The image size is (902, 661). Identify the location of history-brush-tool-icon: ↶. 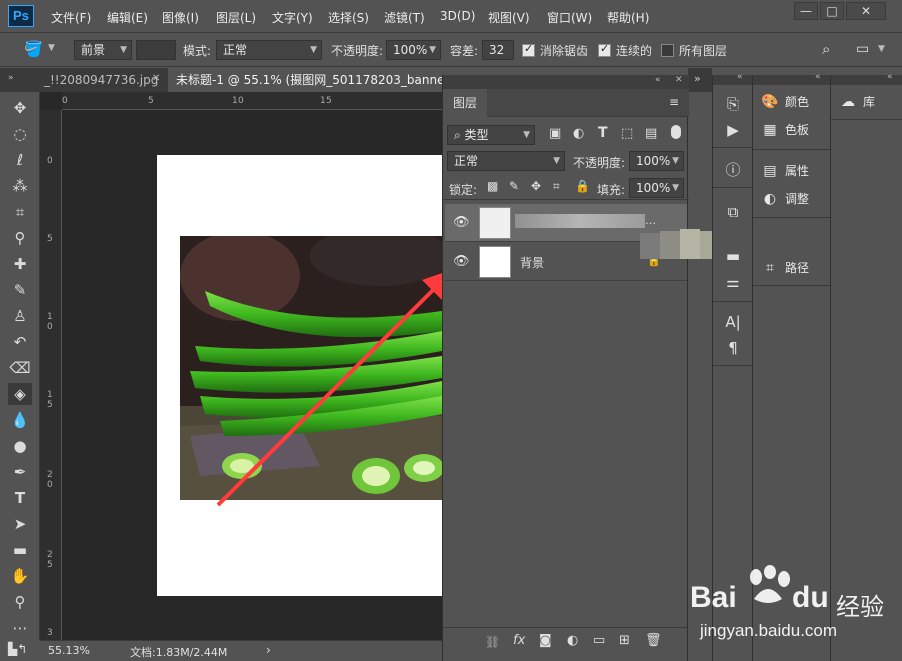
(20, 342).